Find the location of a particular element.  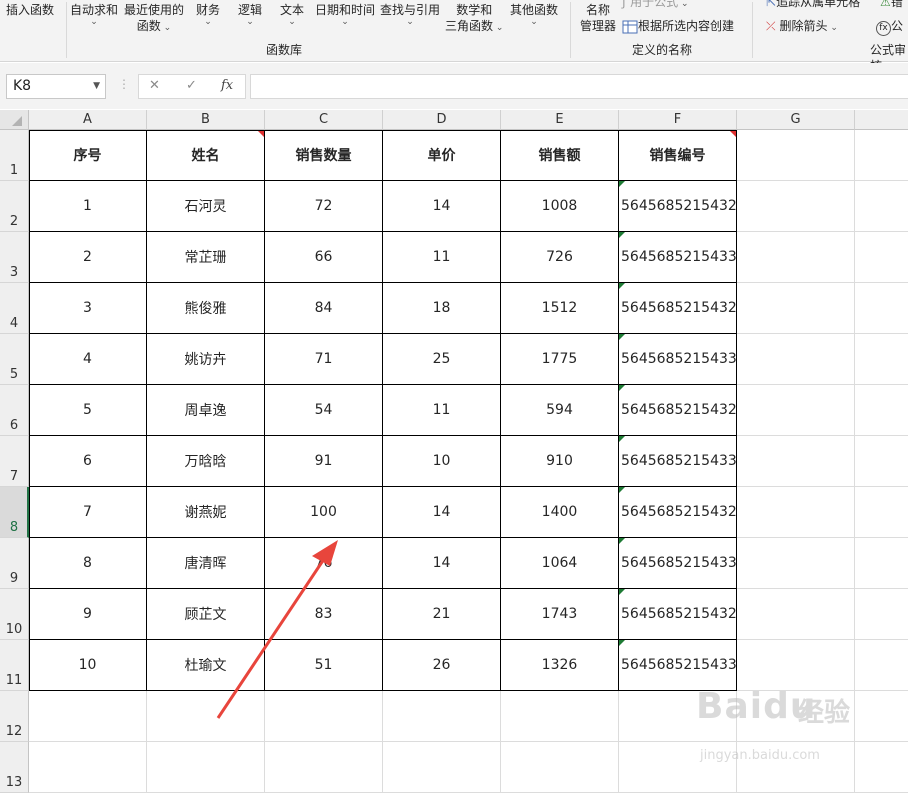

data-cell-b10: 顾芷文 is located at coordinates (206, 614).